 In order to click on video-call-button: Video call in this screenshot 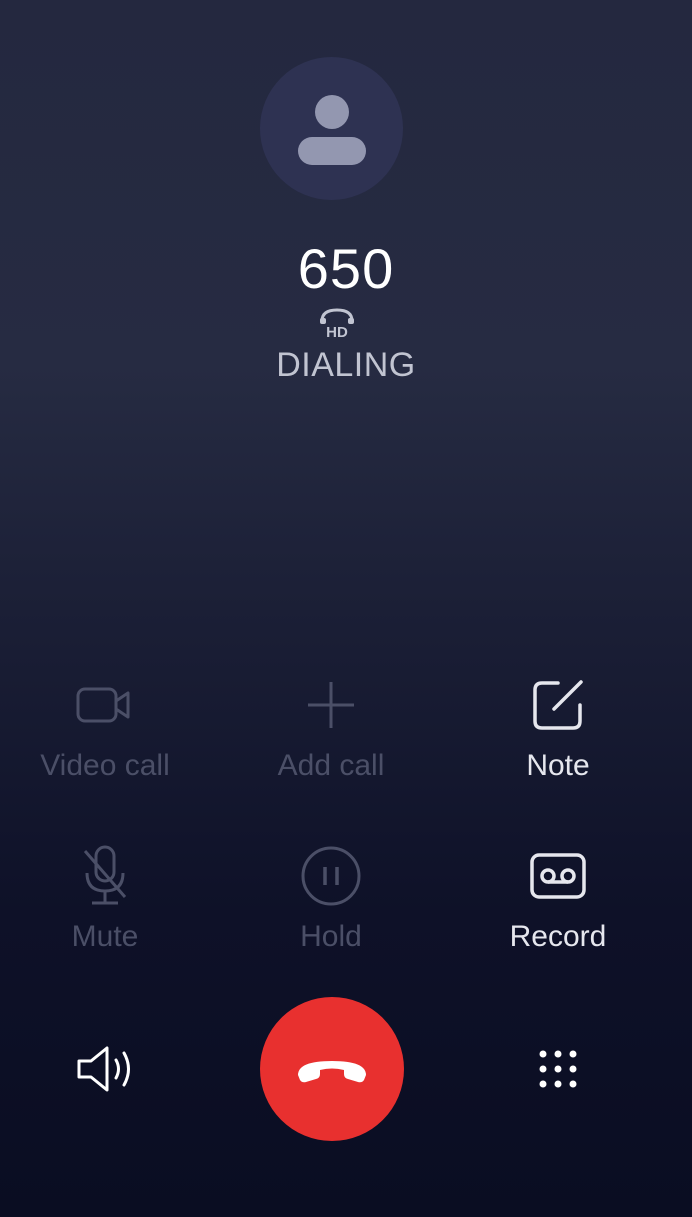, I will do `click(107, 729)`.